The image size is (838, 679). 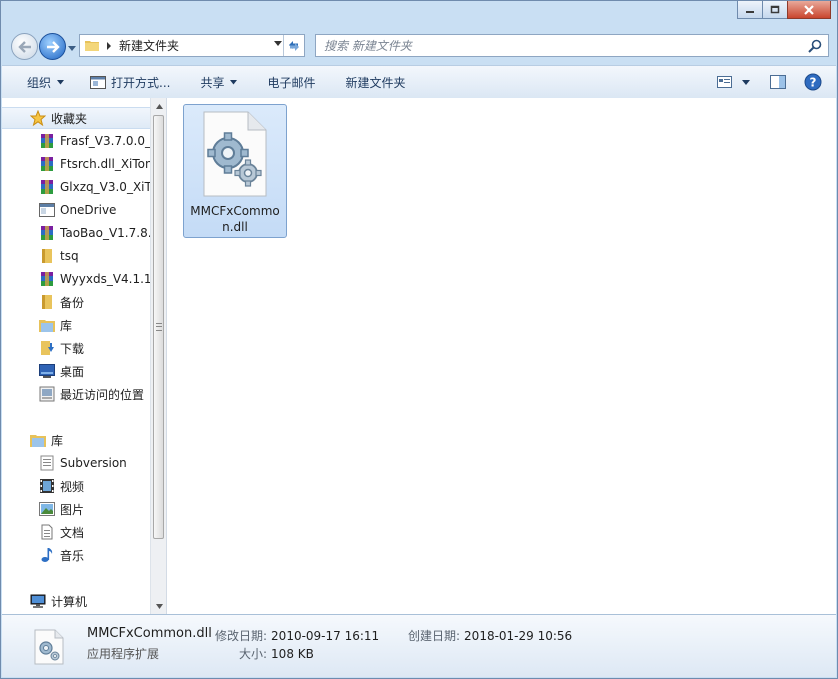 I want to click on grip-icon, so click(x=158, y=327).